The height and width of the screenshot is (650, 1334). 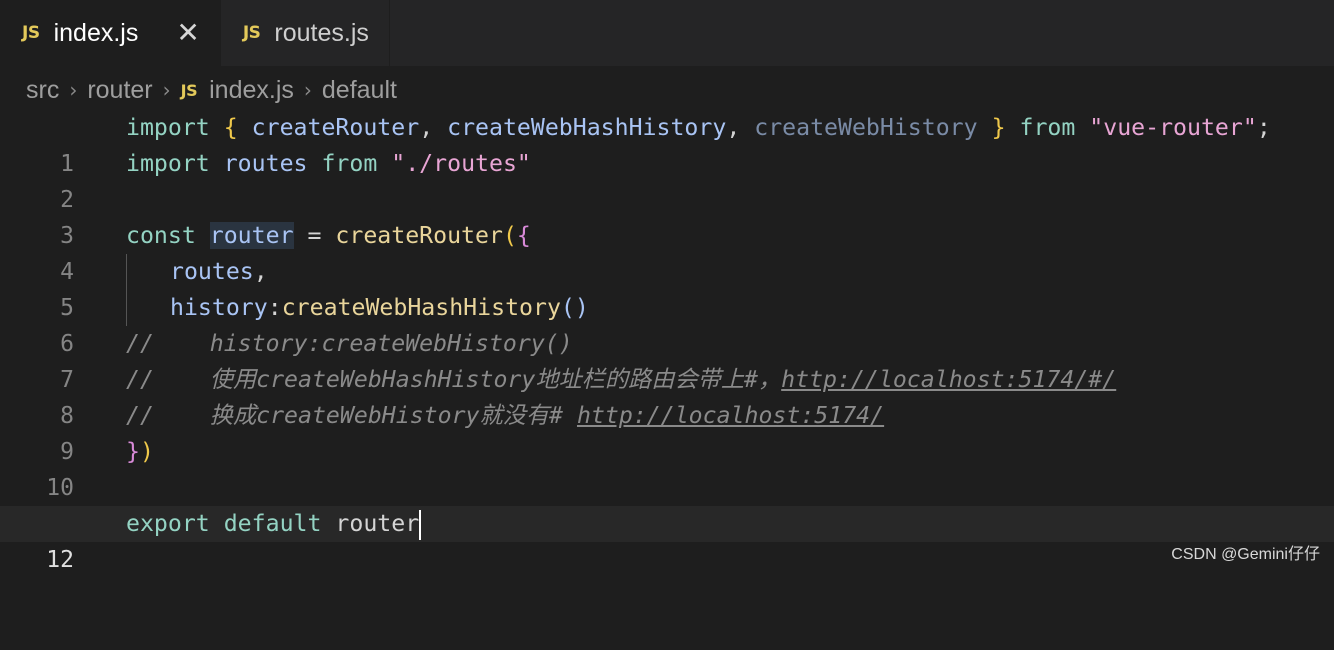 What do you see at coordinates (667, 287) in the screenshot?
I see `code-line: 5 routes,` at bounding box center [667, 287].